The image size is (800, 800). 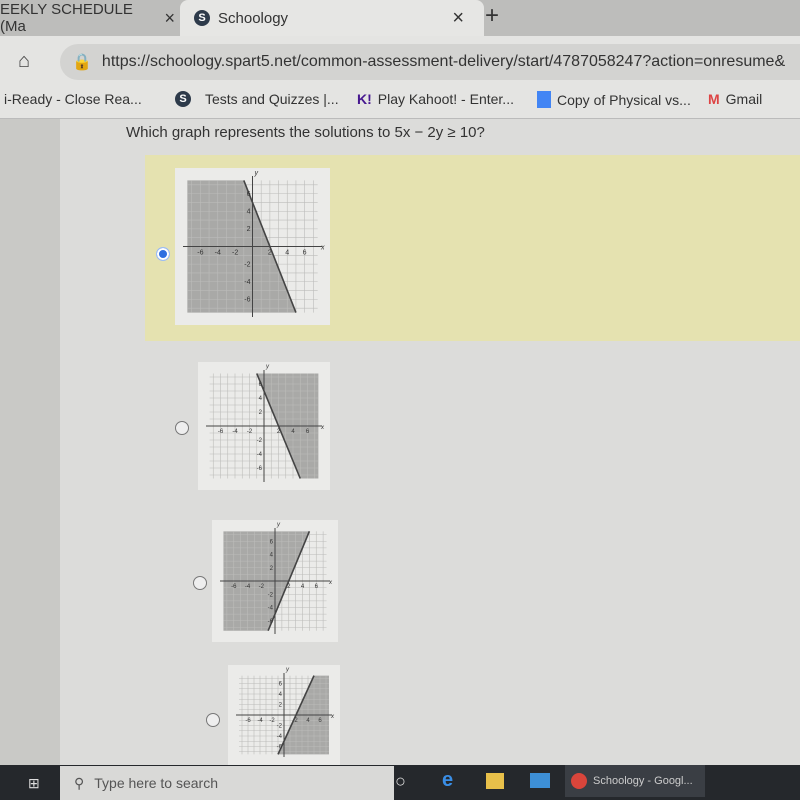 What do you see at coordinates (495, 781) in the screenshot?
I see `file-explorer-icon` at bounding box center [495, 781].